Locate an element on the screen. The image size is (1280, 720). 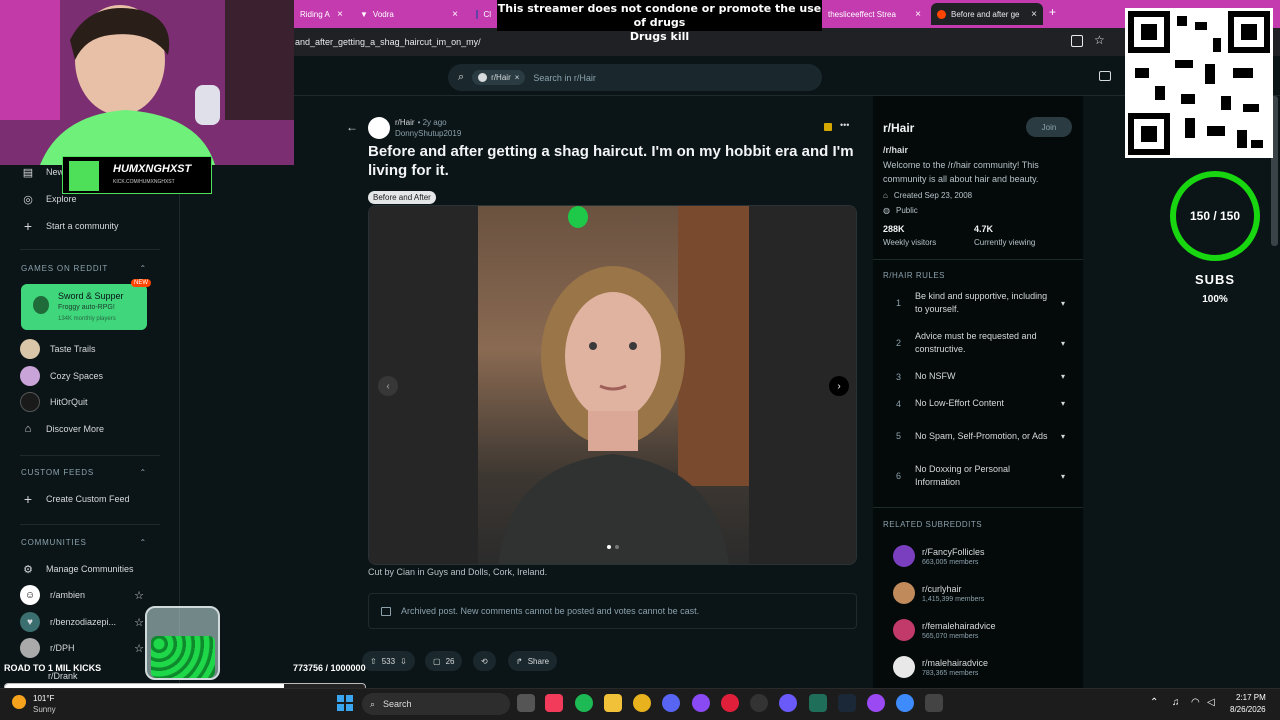
sidebar-item-hitorquit: HitOrQuit is located at coordinates (54, 402).